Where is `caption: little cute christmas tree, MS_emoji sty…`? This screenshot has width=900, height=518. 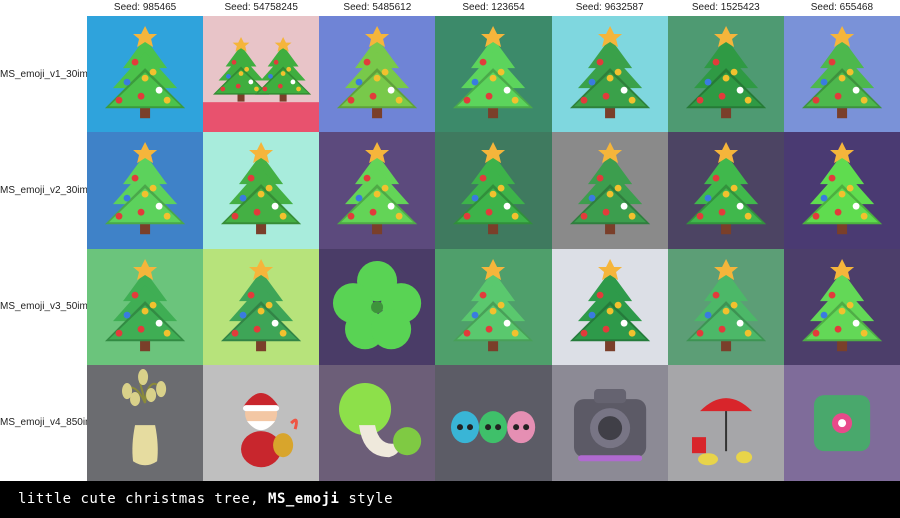
caption: little cute christmas tree, MS_emoji sty… is located at coordinates (205, 499).